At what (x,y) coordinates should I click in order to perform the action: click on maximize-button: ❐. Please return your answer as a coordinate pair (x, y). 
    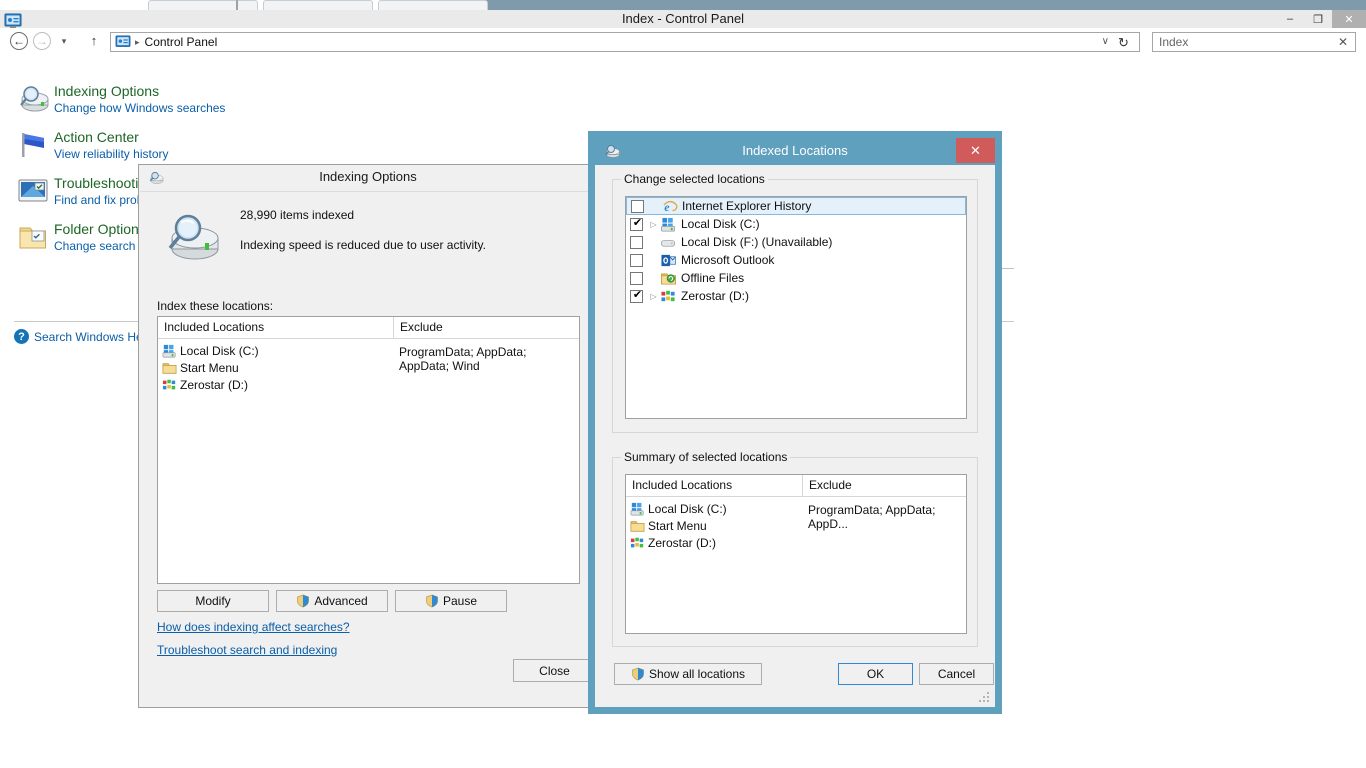
    Looking at the image, I should click on (1318, 19).